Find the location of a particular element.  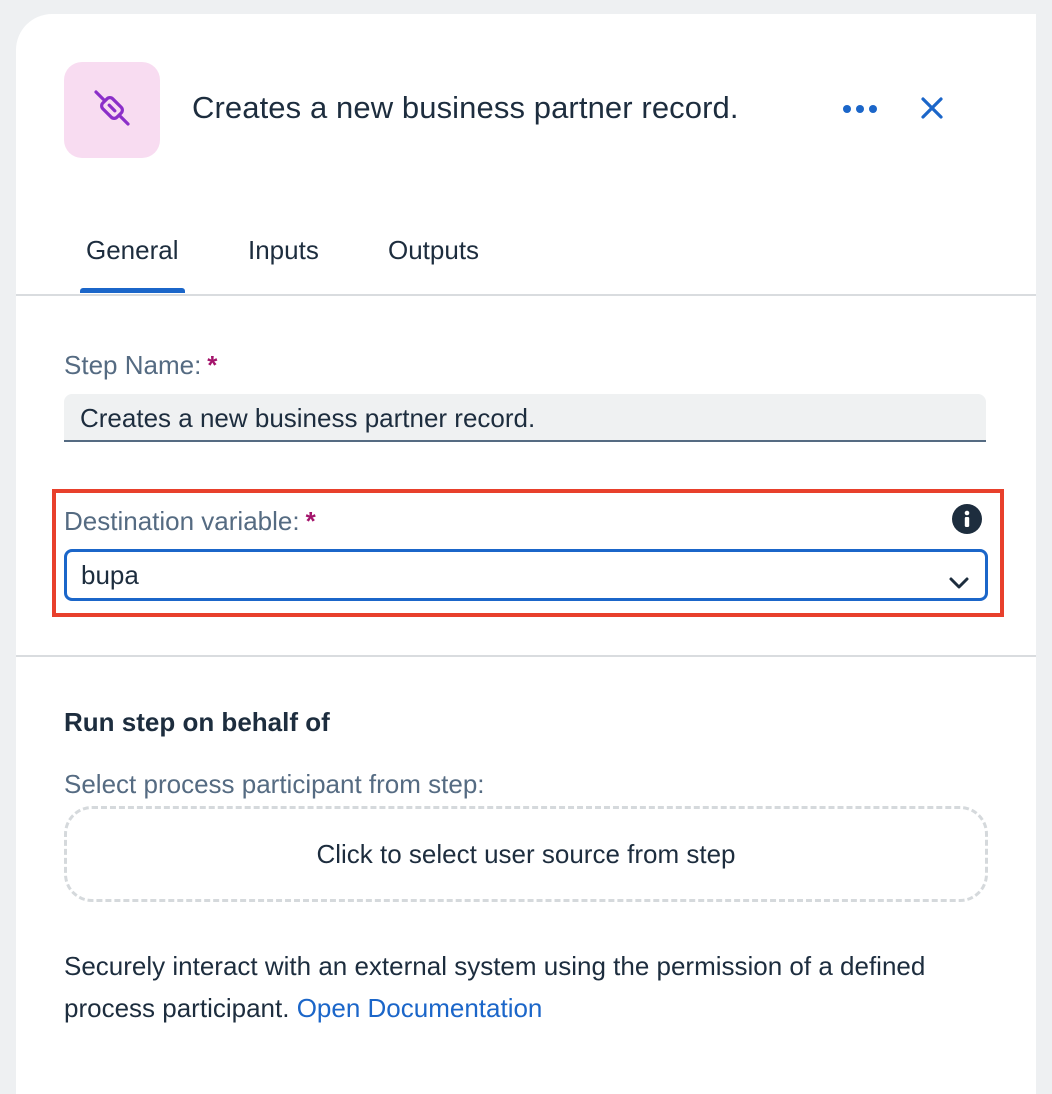

section-divider is located at coordinates (526, 656).